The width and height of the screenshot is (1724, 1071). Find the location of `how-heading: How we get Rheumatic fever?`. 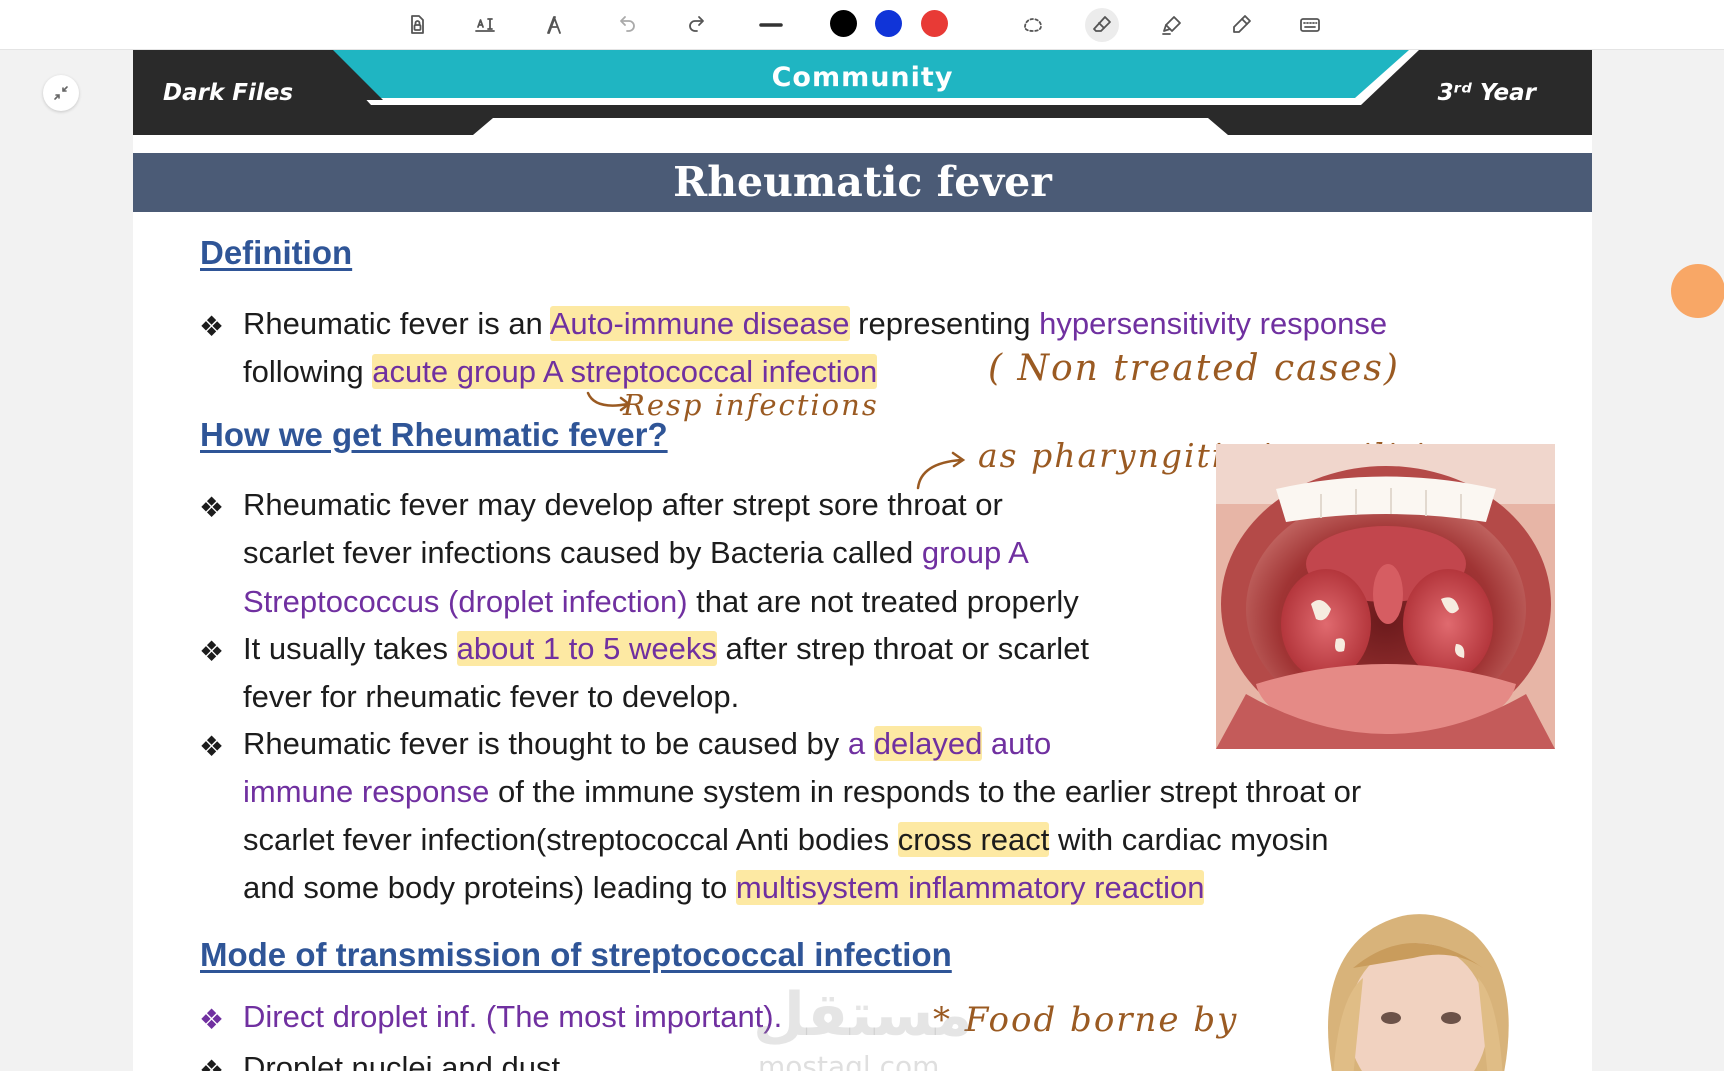

how-heading: How we get Rheumatic fever? is located at coordinates (434, 434).